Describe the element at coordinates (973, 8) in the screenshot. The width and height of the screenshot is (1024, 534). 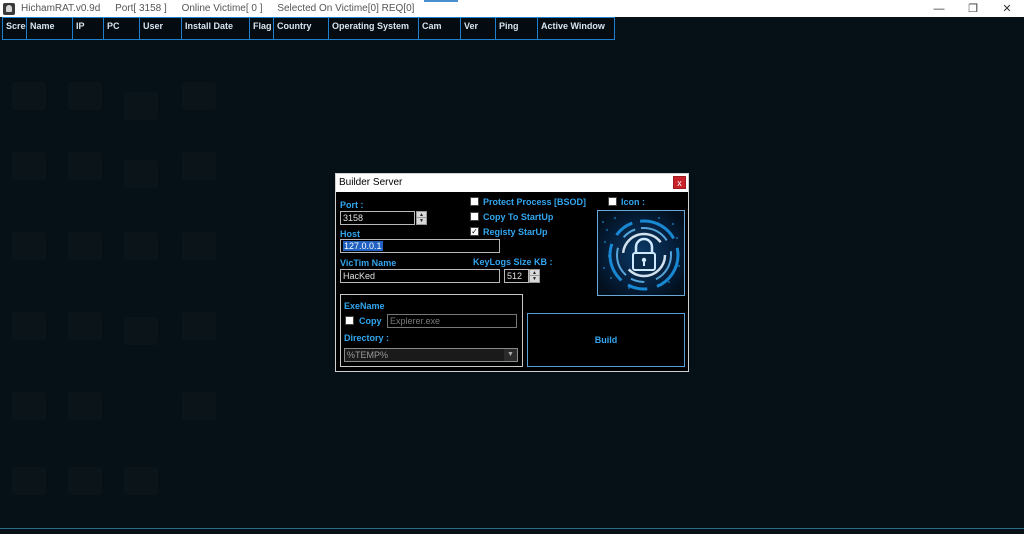
I see `maximize-button: ❐` at that location.